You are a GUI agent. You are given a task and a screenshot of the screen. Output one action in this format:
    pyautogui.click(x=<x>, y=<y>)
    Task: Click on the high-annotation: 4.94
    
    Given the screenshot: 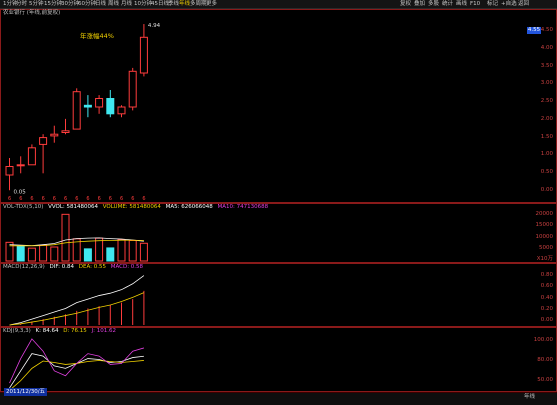 What is the action you would take?
    pyautogui.click(x=154, y=26)
    